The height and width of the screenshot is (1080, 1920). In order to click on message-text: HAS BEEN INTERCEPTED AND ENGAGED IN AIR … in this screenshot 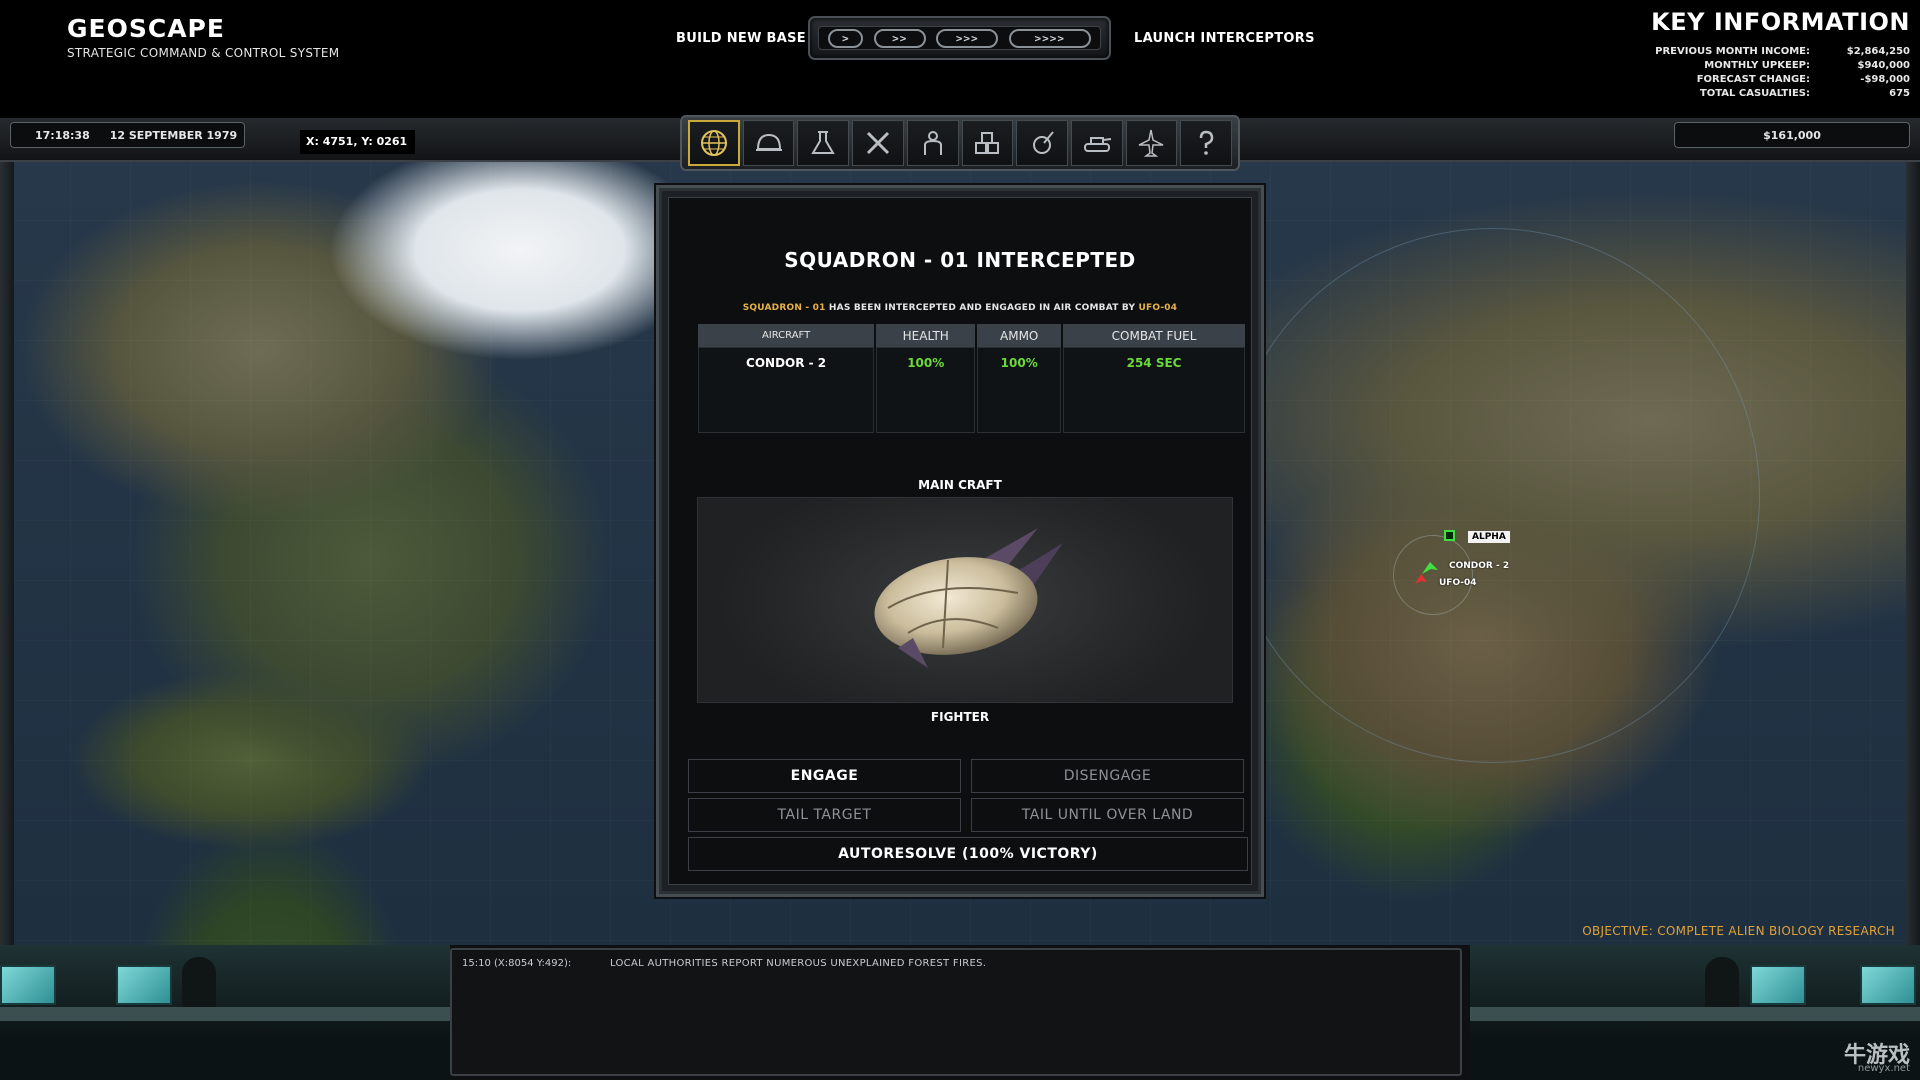, I will do `click(982, 308)`.